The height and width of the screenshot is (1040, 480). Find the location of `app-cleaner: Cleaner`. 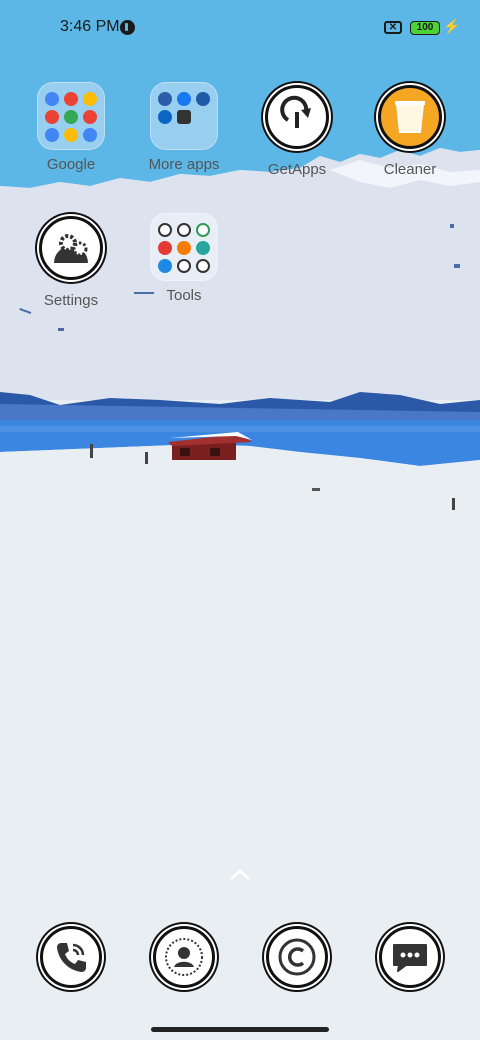

app-cleaner: Cleaner is located at coordinates (410, 130).